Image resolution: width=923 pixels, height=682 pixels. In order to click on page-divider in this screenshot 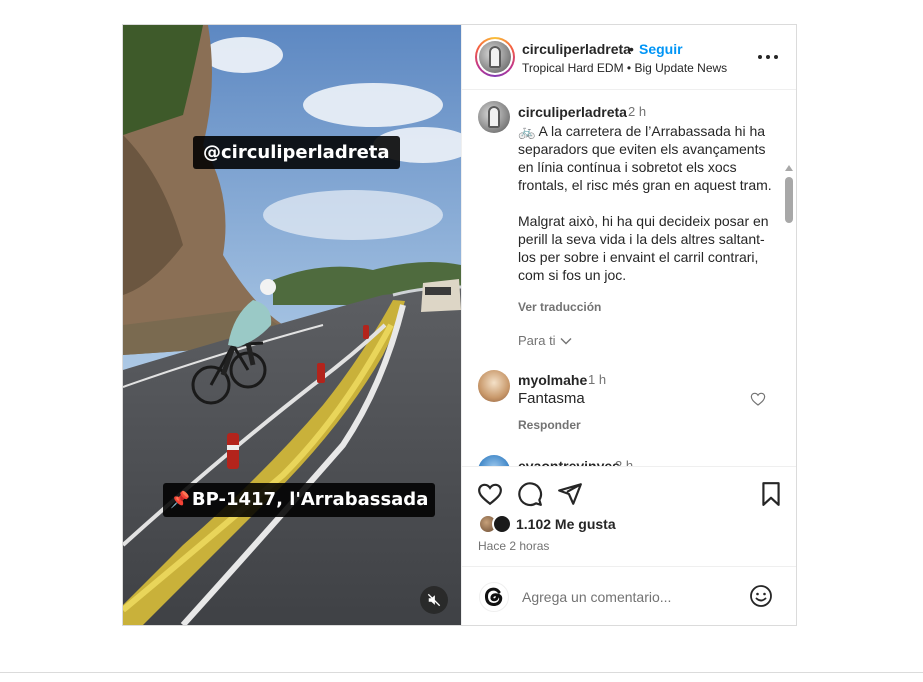, I will do `click(461, 672)`.